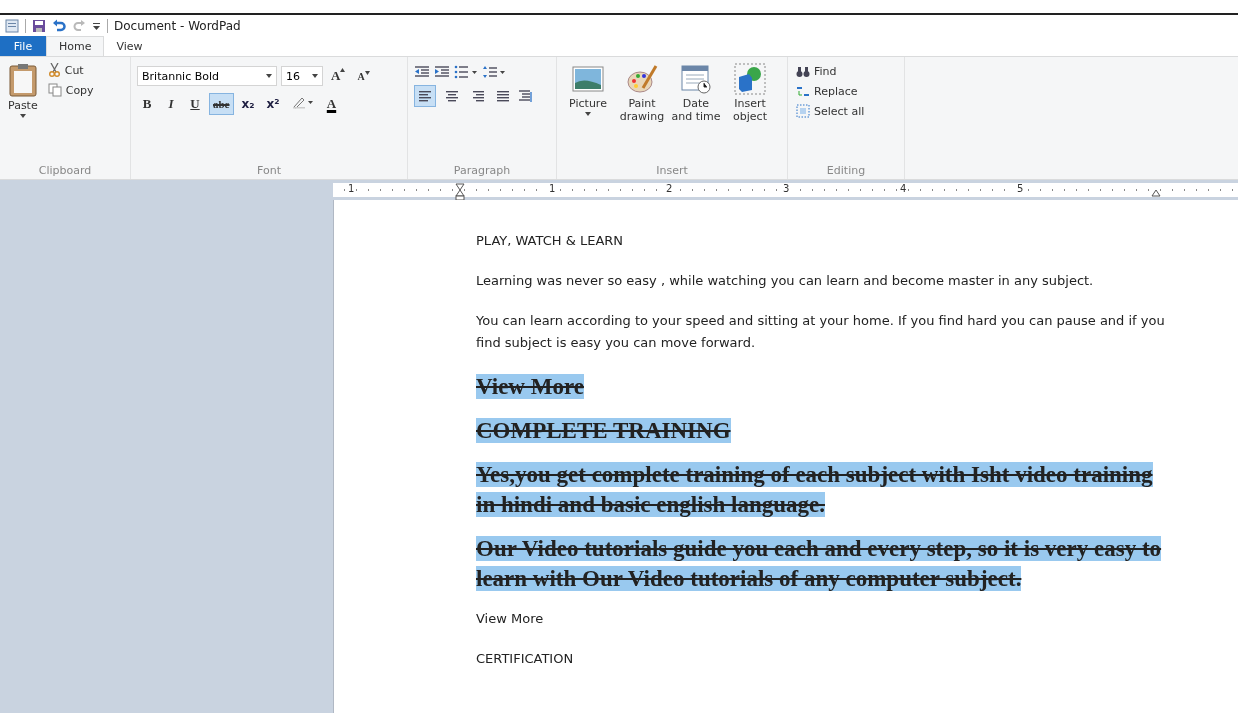  Describe the element at coordinates (367, 72) in the screenshot. I see `down-arrow-icon` at that location.